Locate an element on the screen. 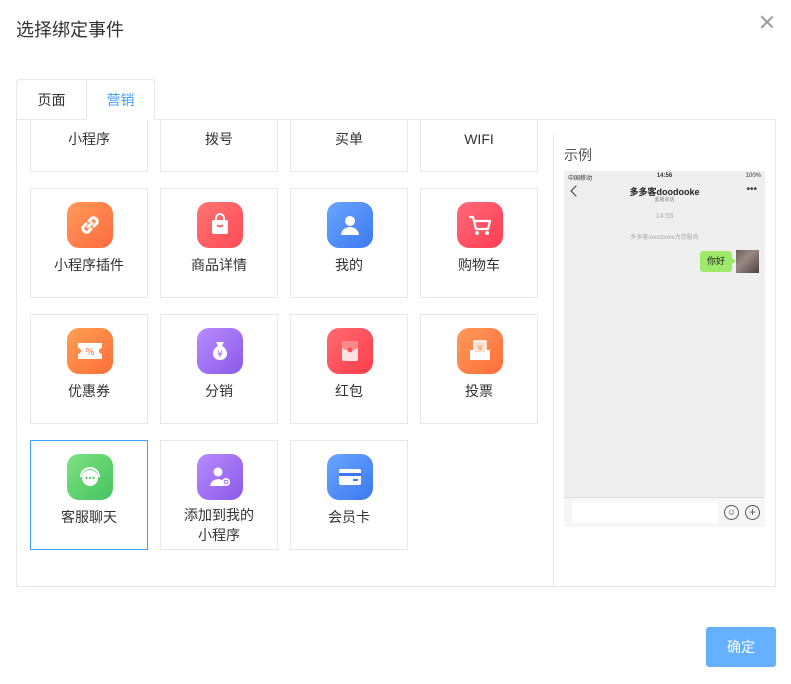  ballot-box-icon: V is located at coordinates (480, 351).